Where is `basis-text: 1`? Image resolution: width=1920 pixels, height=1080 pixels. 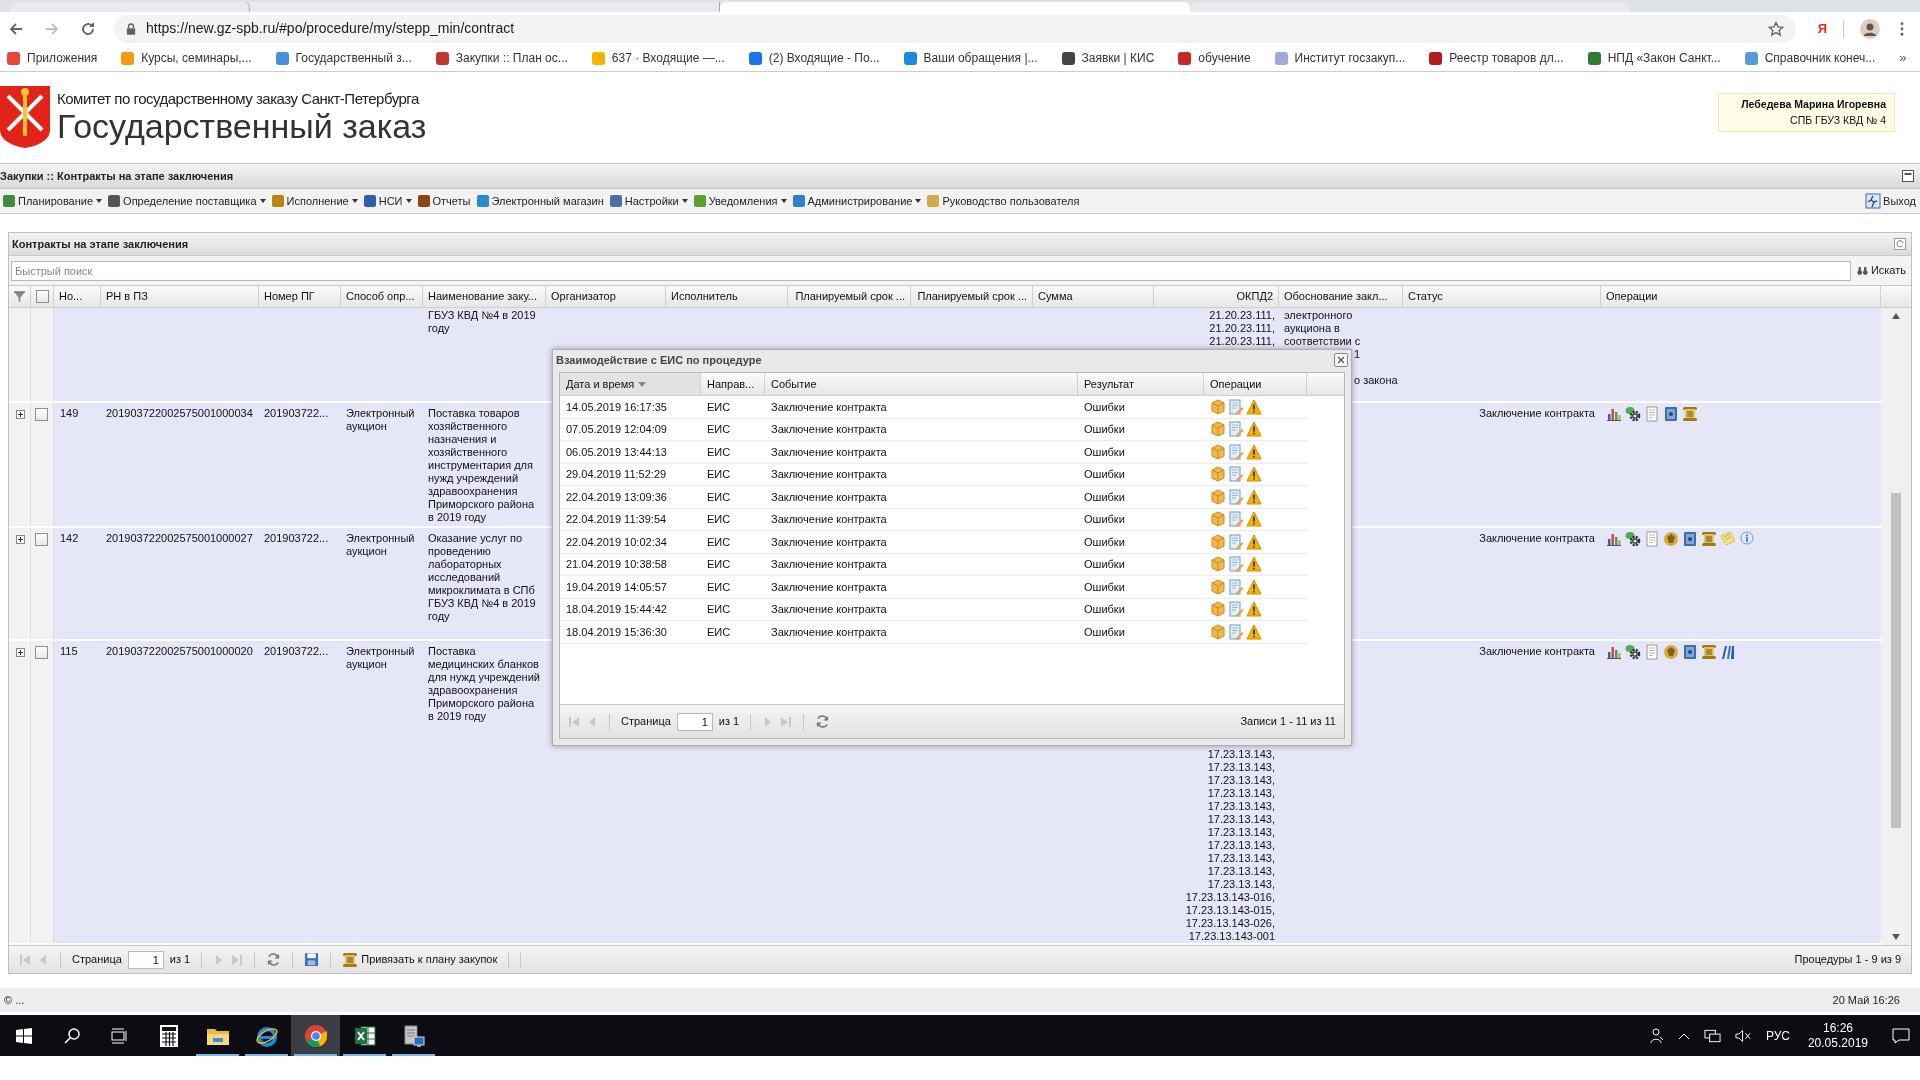
basis-text: 1 is located at coordinates (1358, 354).